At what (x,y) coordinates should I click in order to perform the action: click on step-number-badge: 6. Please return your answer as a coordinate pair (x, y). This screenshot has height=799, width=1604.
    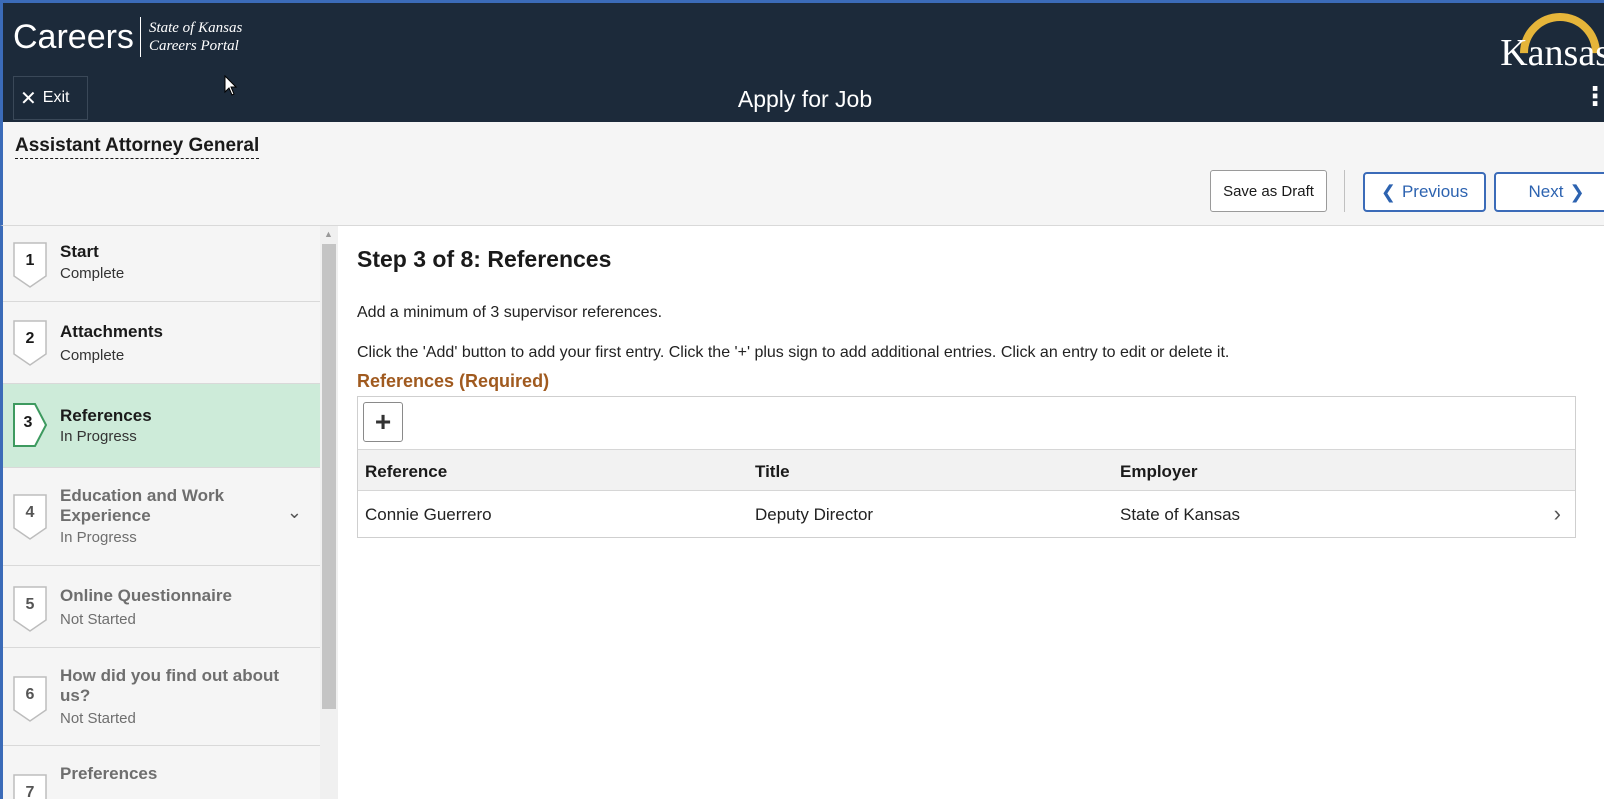
    Looking at the image, I should click on (30, 699).